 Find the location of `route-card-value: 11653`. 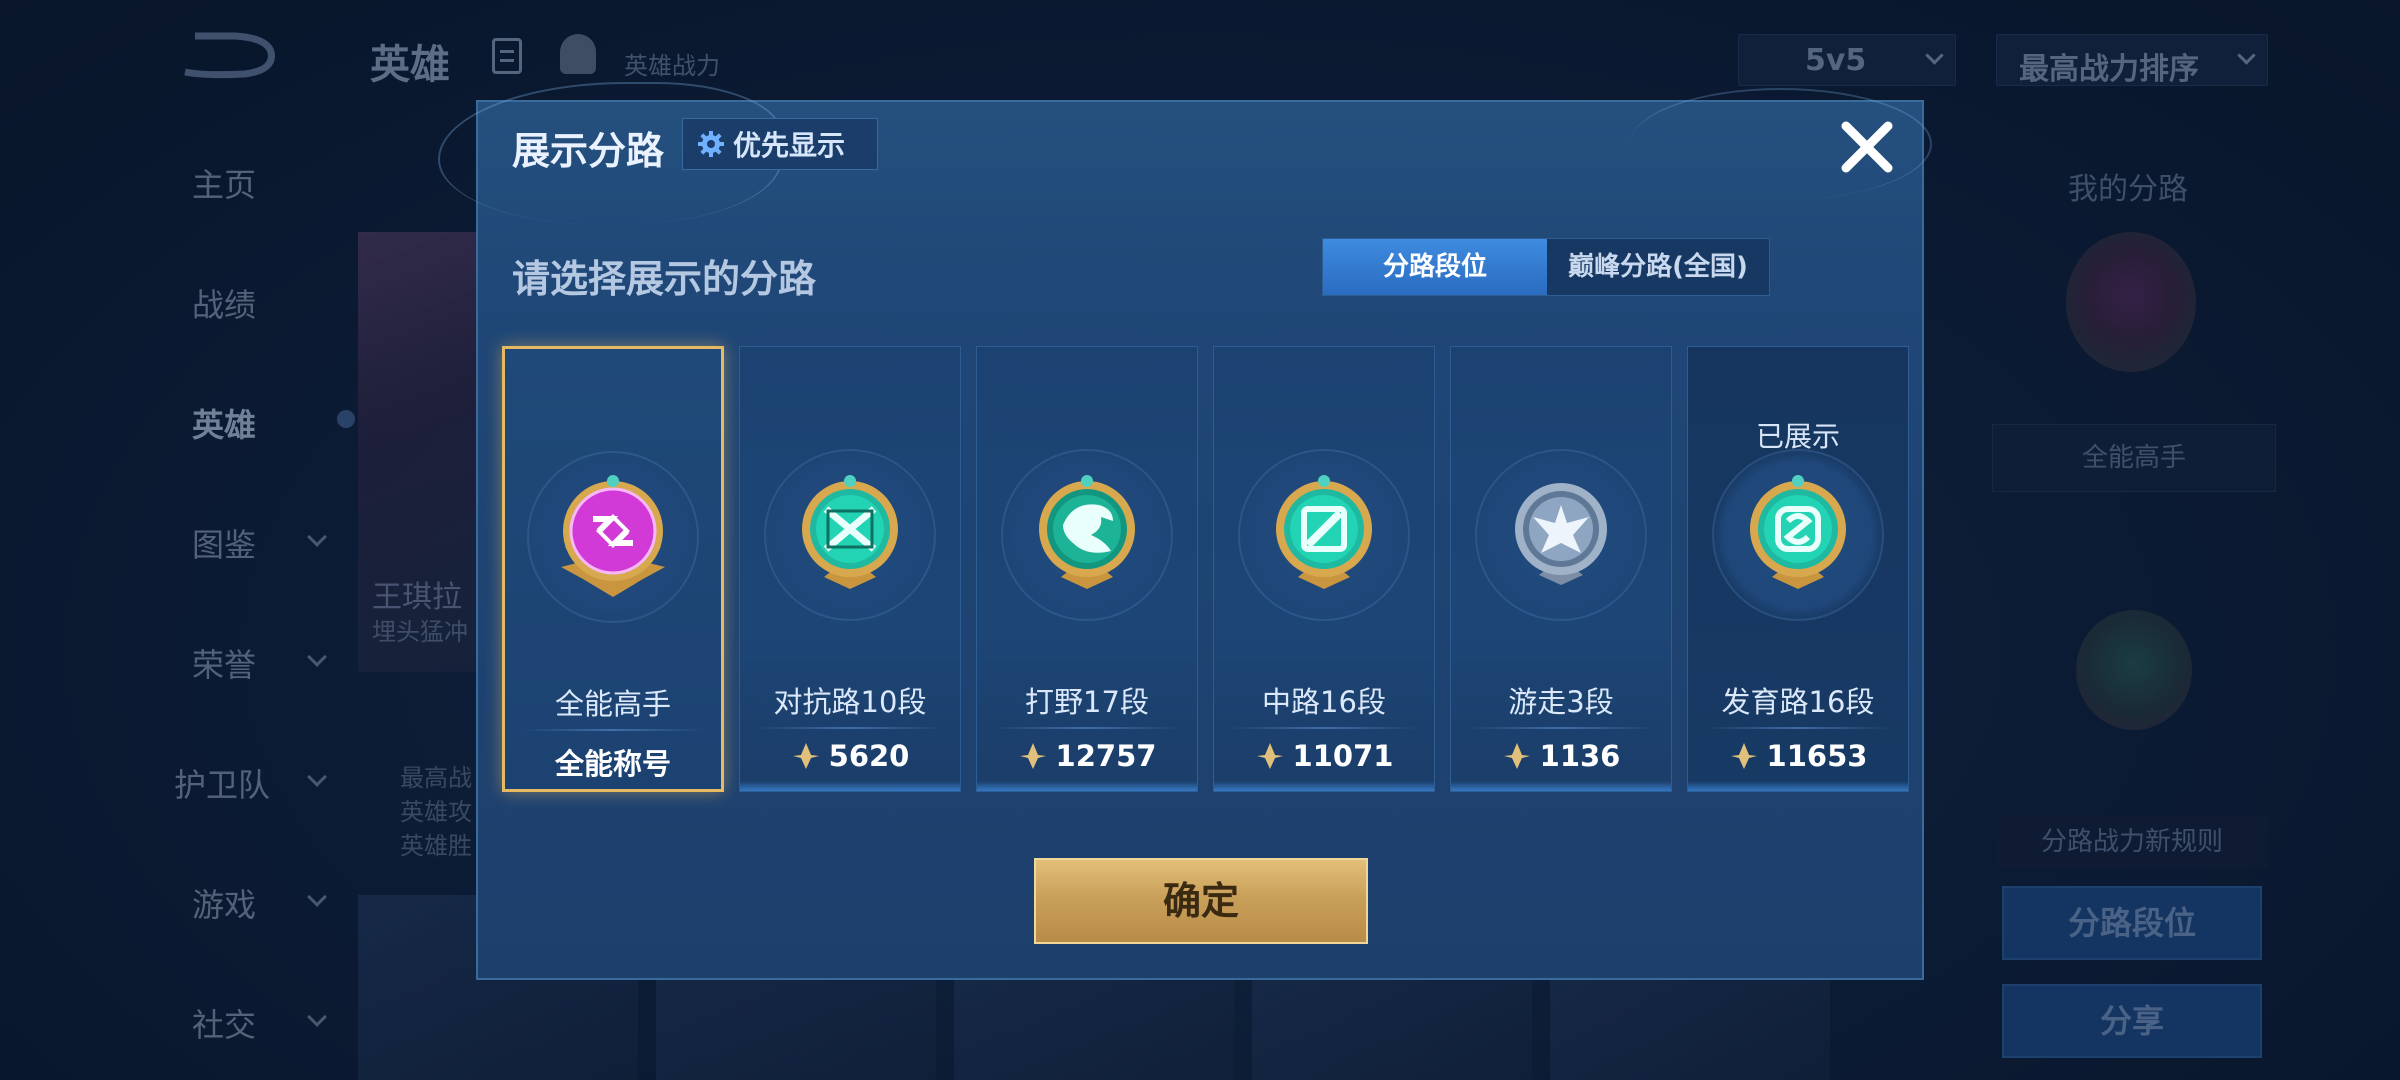

route-card-value: 11653 is located at coordinates (1798, 756).